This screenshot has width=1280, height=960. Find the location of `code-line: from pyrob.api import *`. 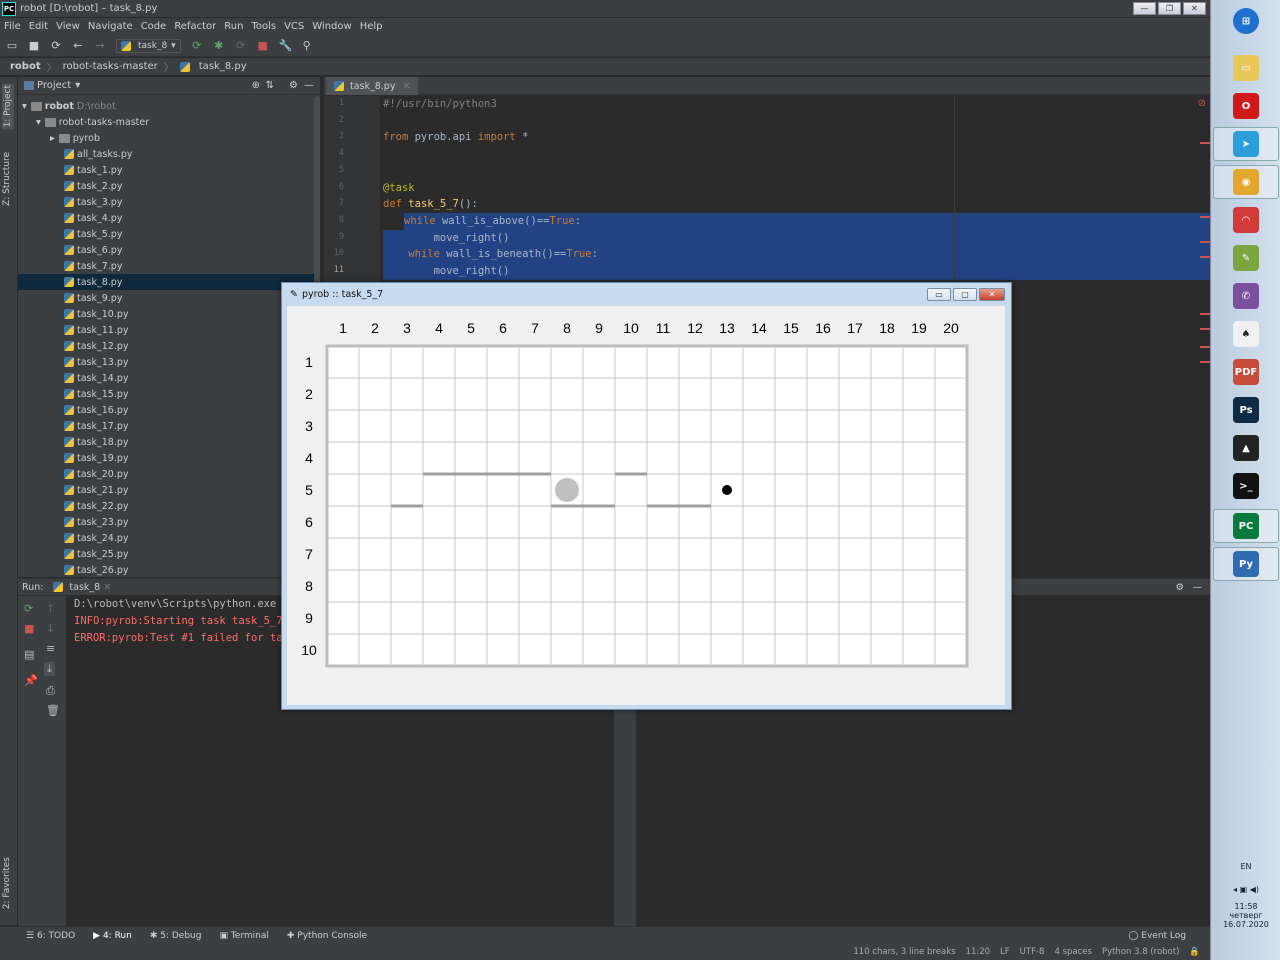

code-line: from pyrob.api import * is located at coordinates (455, 137).